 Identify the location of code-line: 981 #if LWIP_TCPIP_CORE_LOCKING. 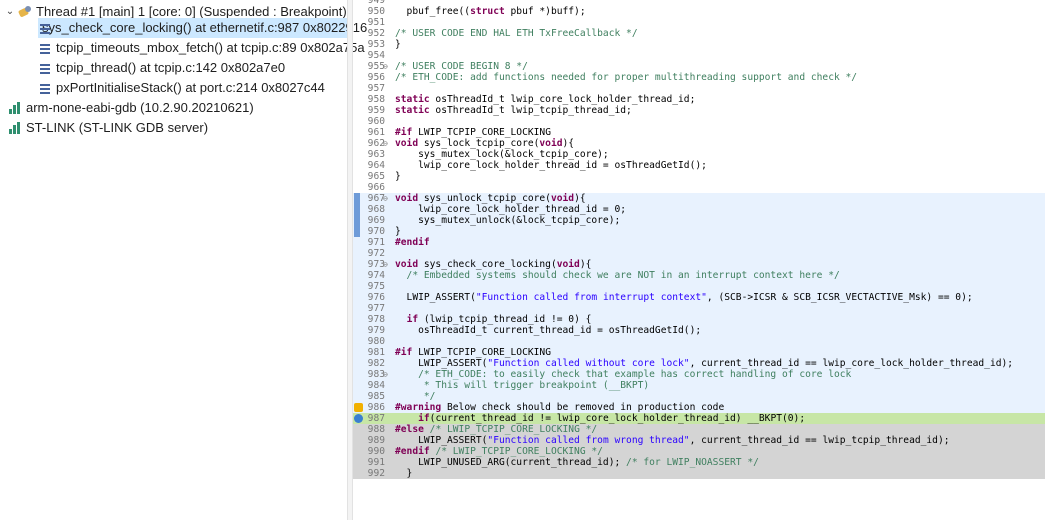
(699, 352).